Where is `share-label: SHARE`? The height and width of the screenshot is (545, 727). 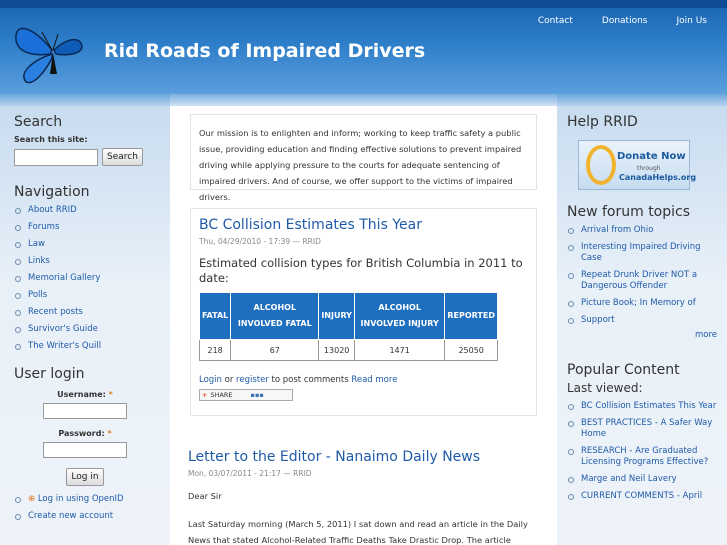
share-label: SHARE is located at coordinates (221, 395).